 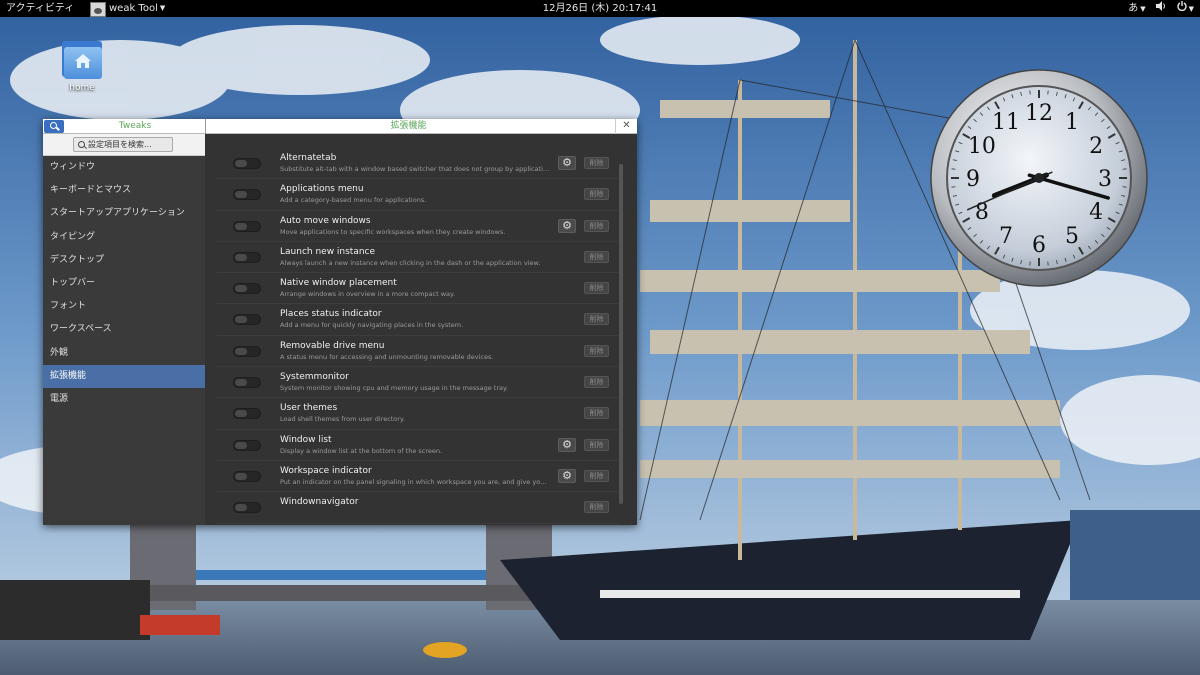 What do you see at coordinates (124, 237) in the screenshot?
I see `sidebar-item: タイピング` at bounding box center [124, 237].